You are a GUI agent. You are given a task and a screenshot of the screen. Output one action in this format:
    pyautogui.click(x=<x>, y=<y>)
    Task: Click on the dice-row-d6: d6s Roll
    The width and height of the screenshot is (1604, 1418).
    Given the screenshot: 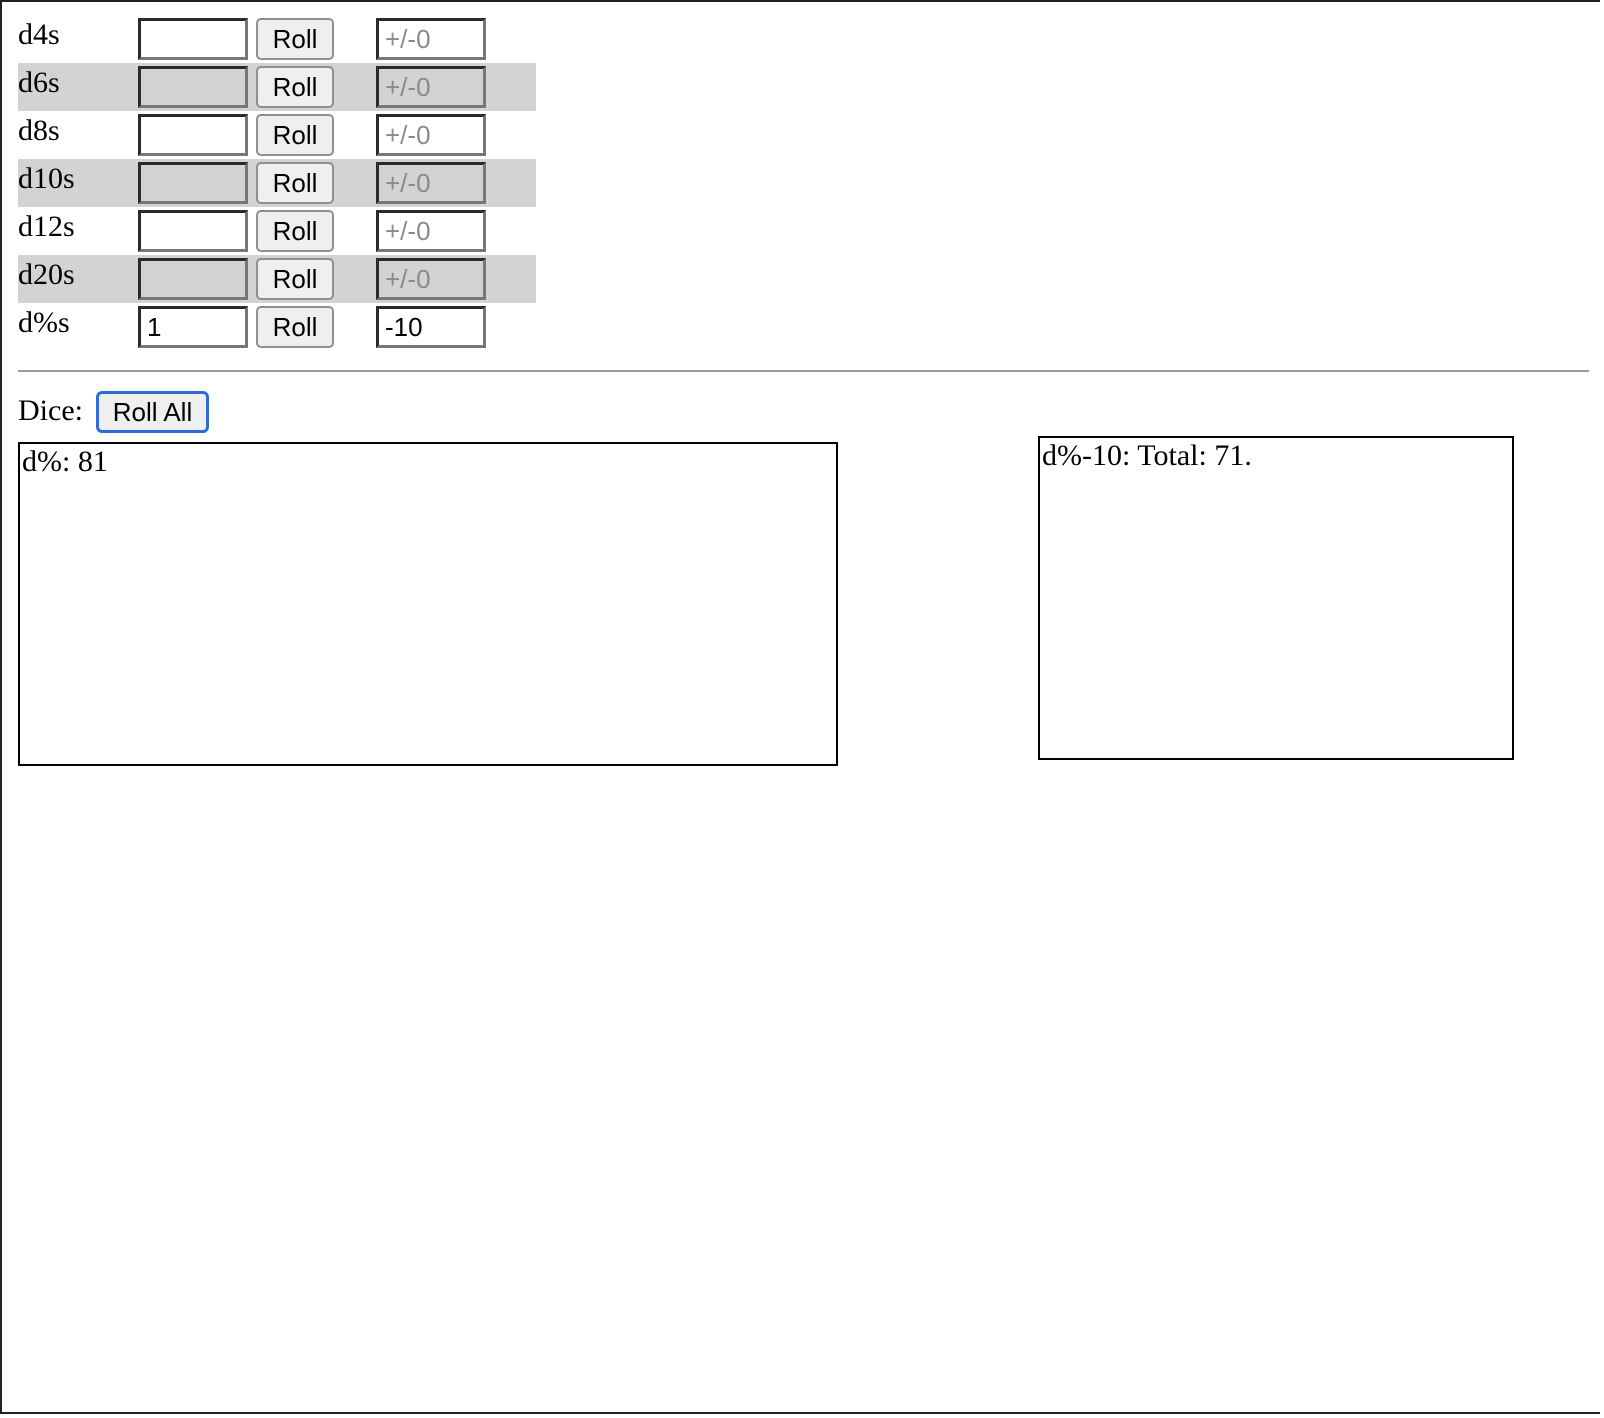 What is the action you would take?
    pyautogui.click(x=277, y=87)
    